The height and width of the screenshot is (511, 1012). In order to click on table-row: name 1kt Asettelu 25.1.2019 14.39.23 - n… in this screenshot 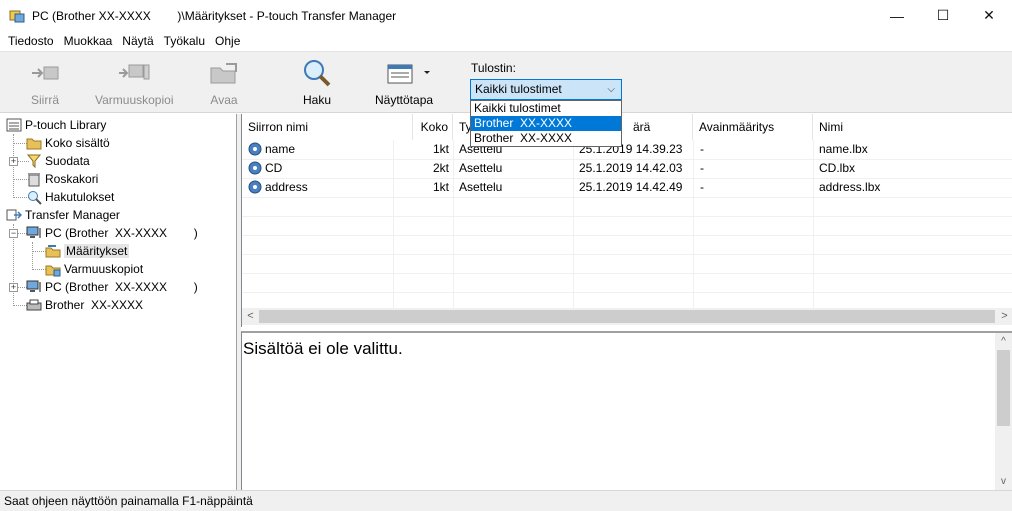, I will do `click(627, 149)`.